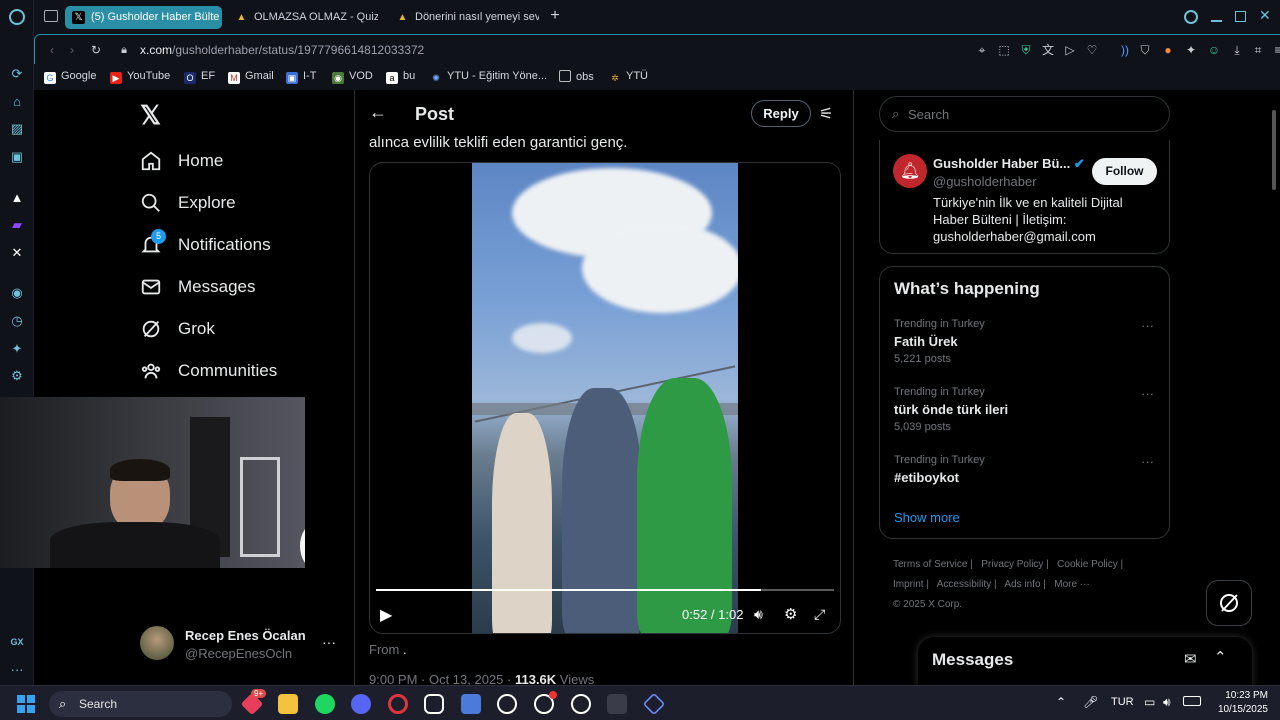 This screenshot has height=720, width=1280. What do you see at coordinates (70, 77) in the screenshot?
I see `bookmark-google: G Google` at bounding box center [70, 77].